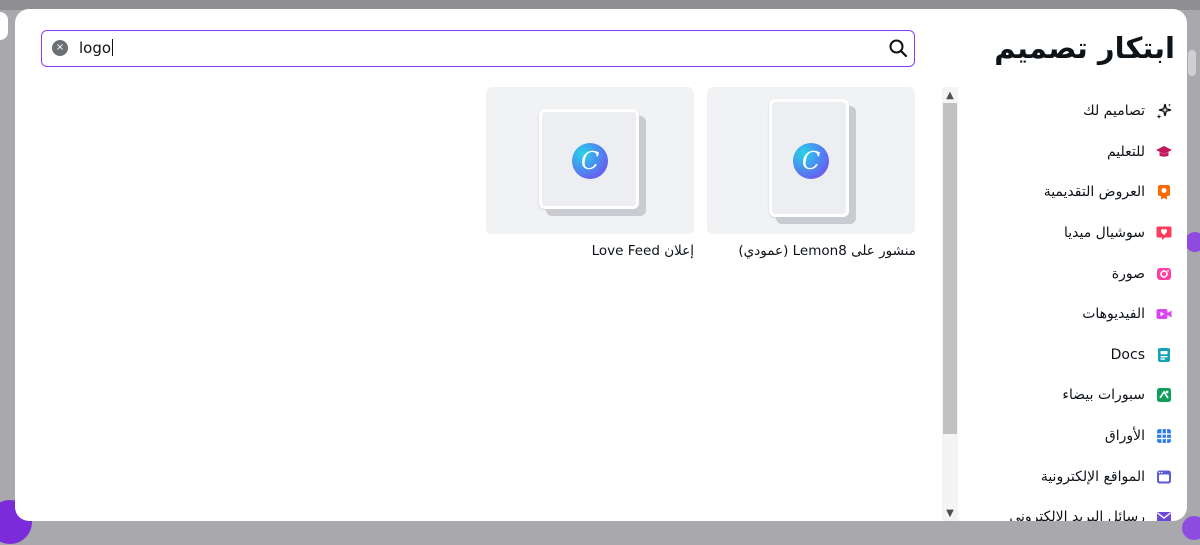 The image size is (1200, 545). What do you see at coordinates (1164, 152) in the screenshot?
I see `graduation-cap-icon` at bounding box center [1164, 152].